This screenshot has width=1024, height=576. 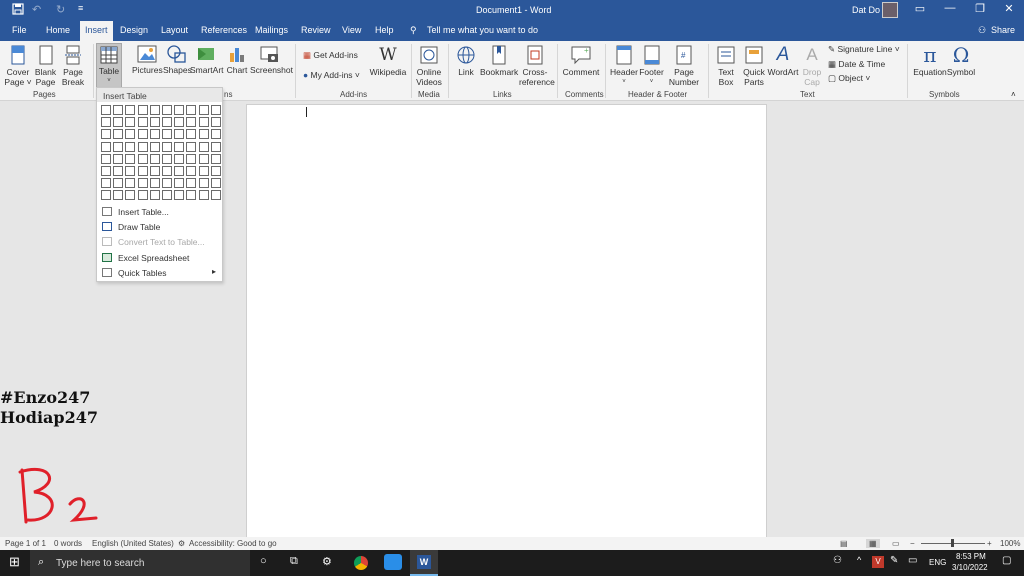 I want to click on accessibility-status: Accessibility: Good to go, so click(x=233, y=543).